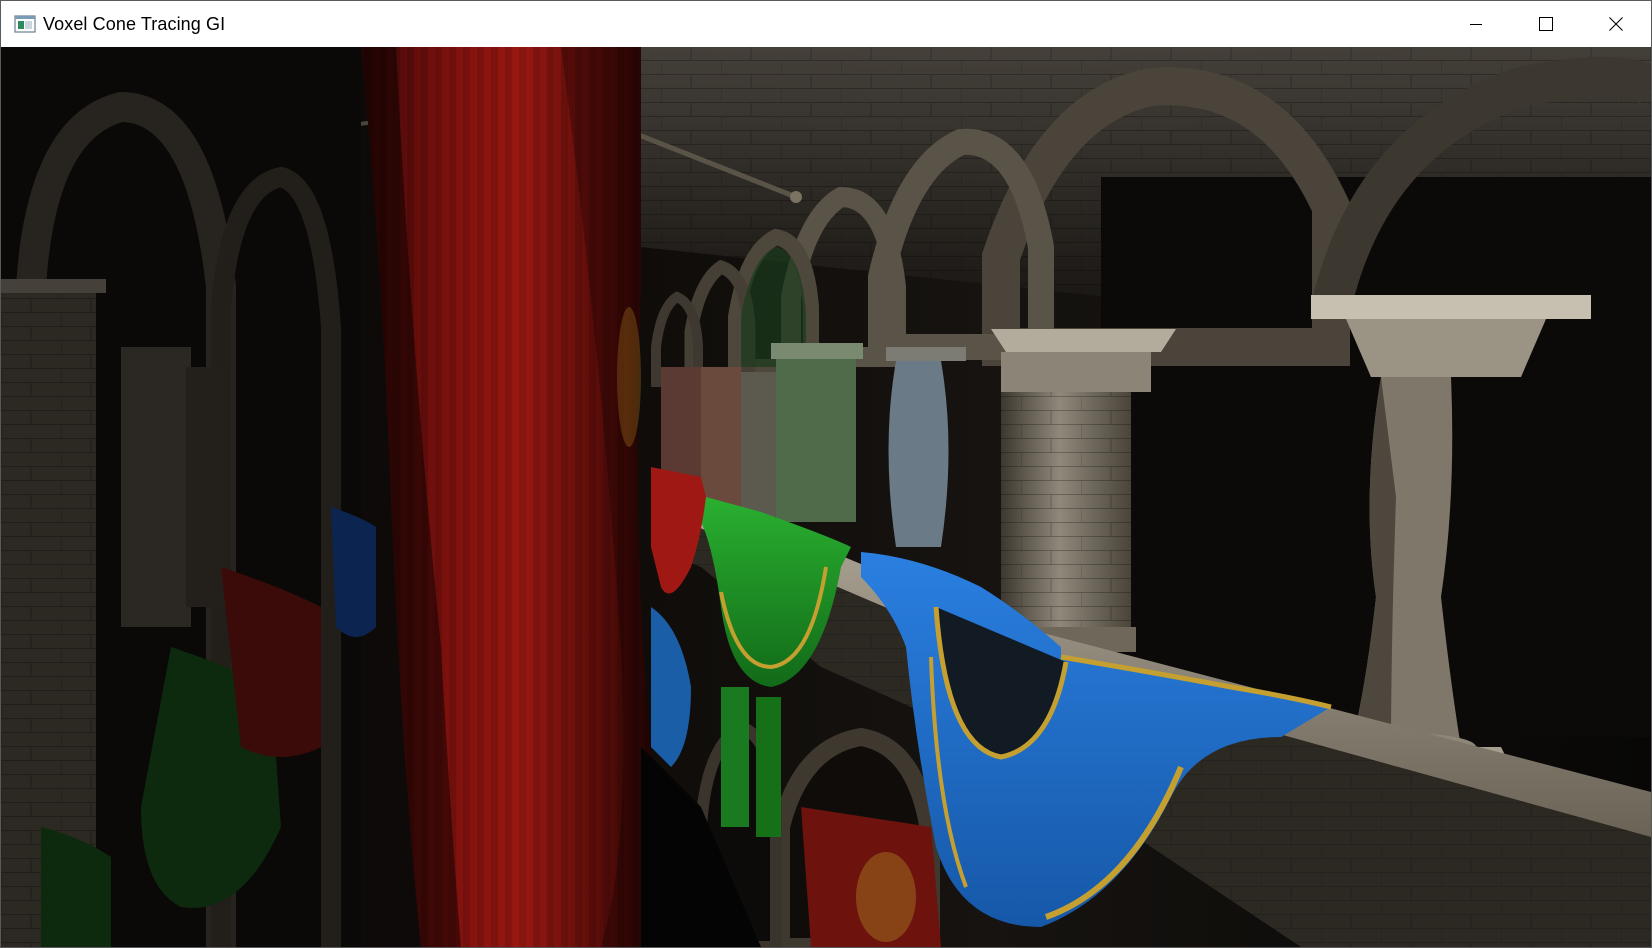 The height and width of the screenshot is (948, 1652). I want to click on title-bar: Voxel Cone Tracing GI, so click(826, 24).